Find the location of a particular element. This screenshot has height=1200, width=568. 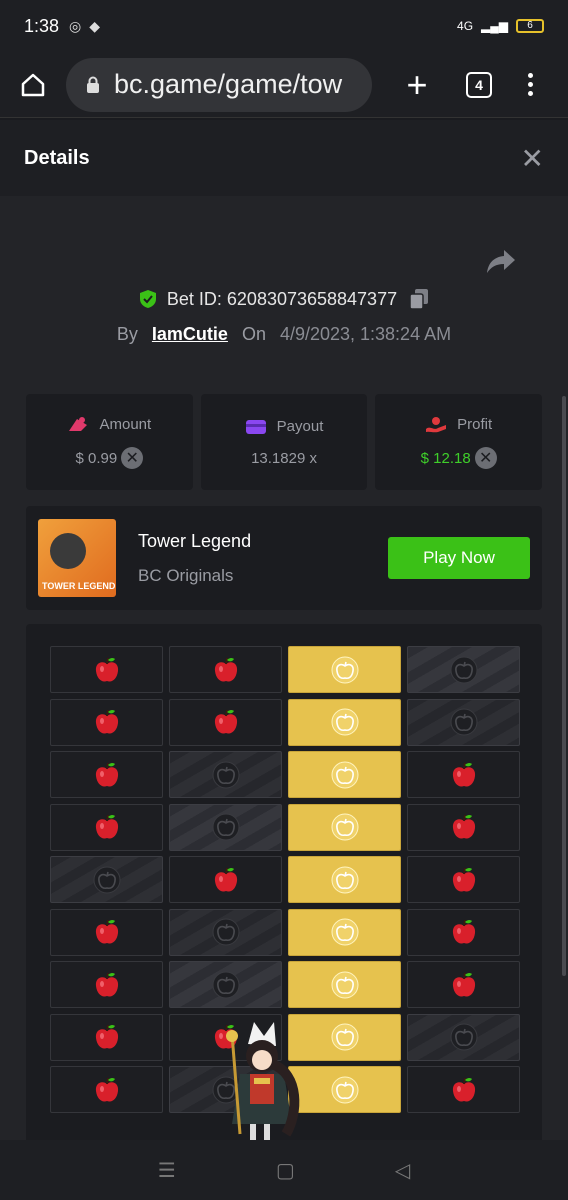

username-link: IamCutie is located at coordinates (190, 334).